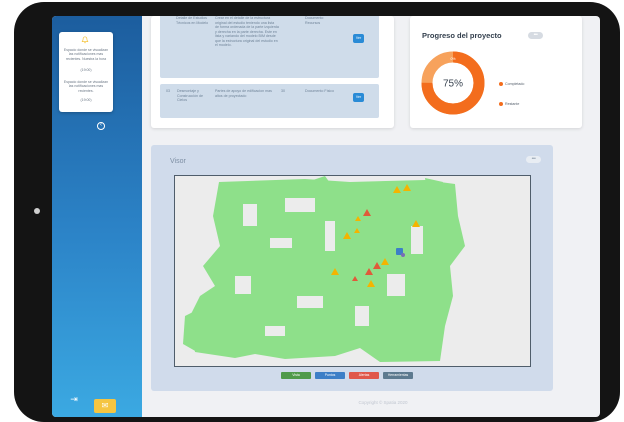 This screenshot has width=624, height=422. What do you see at coordinates (452, 59) in the screenshot?
I see `progress-marker: 0%` at bounding box center [452, 59].